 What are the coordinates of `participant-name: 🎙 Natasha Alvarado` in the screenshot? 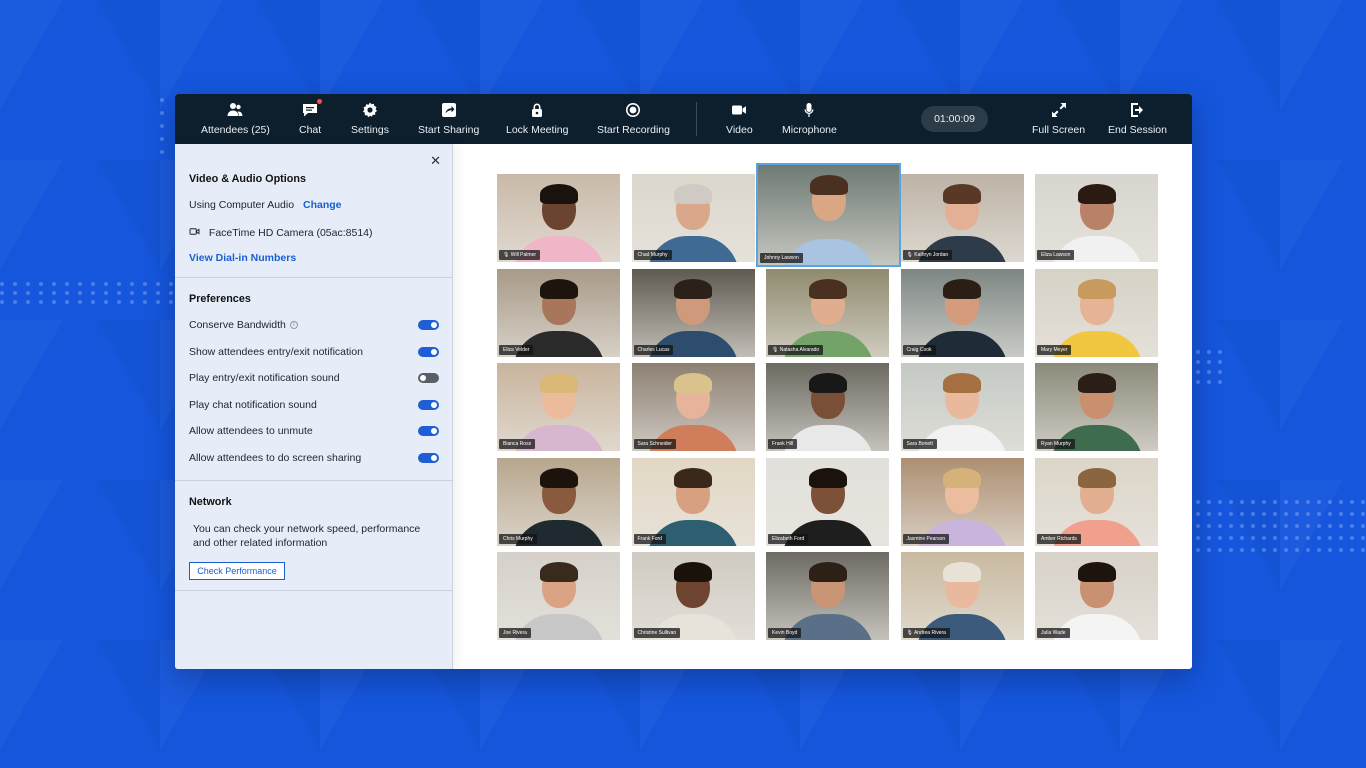 It's located at (796, 349).